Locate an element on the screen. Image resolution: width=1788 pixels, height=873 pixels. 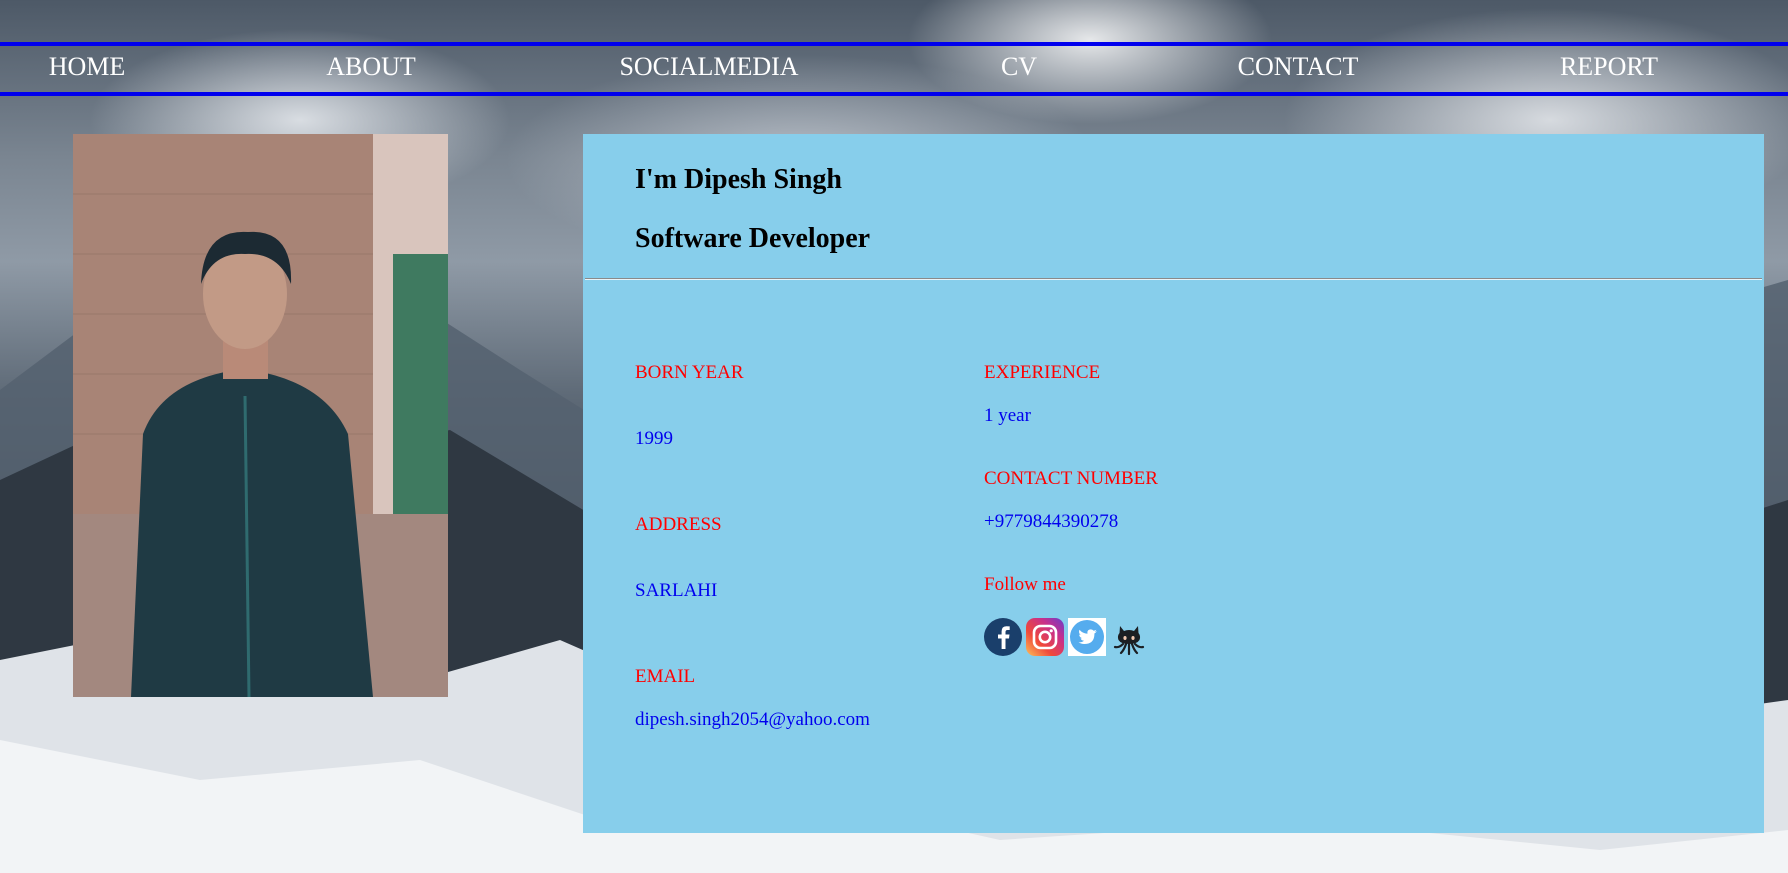
address-value: SARLAHI is located at coordinates (676, 590).